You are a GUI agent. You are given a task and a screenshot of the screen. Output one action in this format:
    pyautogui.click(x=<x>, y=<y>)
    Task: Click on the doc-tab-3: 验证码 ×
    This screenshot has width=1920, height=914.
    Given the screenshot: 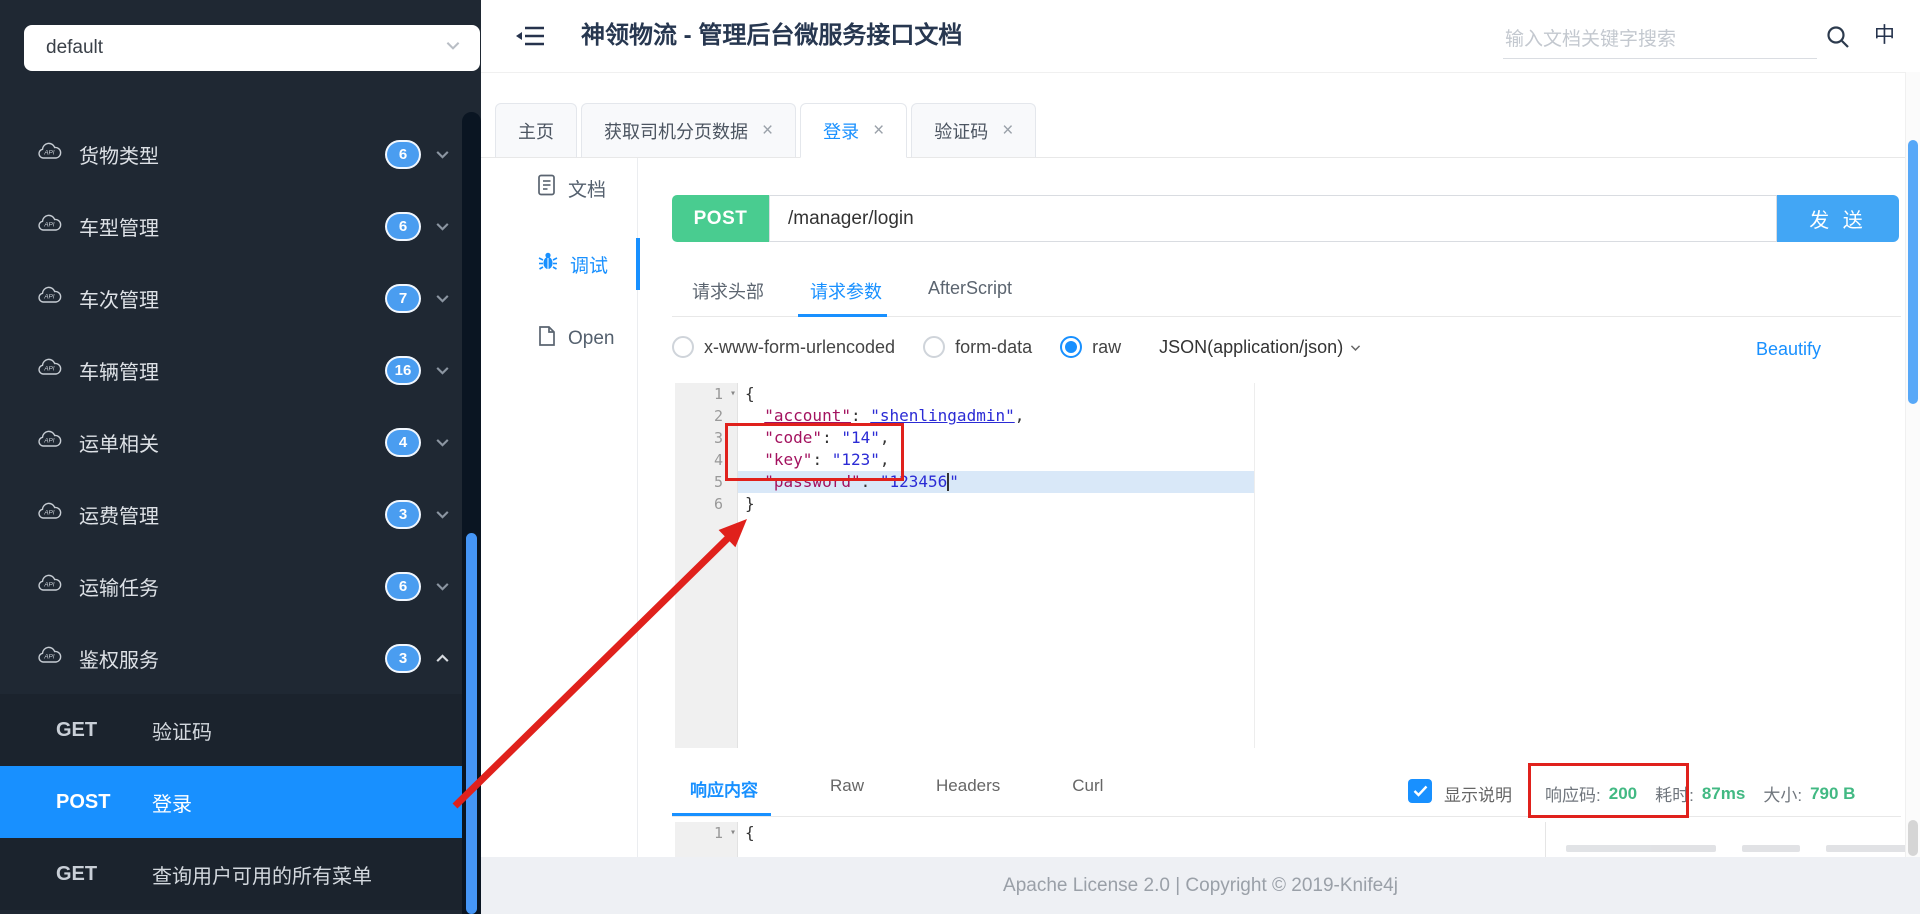 What is the action you would take?
    pyautogui.click(x=974, y=130)
    